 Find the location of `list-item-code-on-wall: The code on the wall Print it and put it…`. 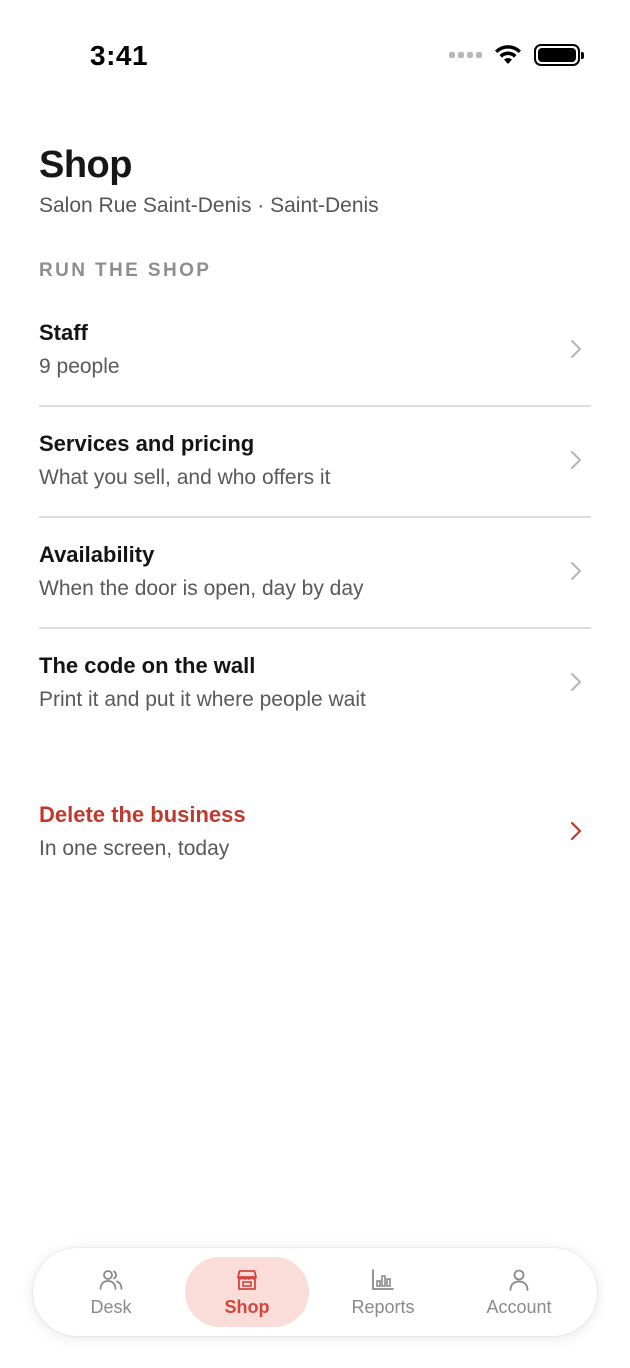

list-item-code-on-wall: The code on the wall Print it and put it… is located at coordinates (315, 684).